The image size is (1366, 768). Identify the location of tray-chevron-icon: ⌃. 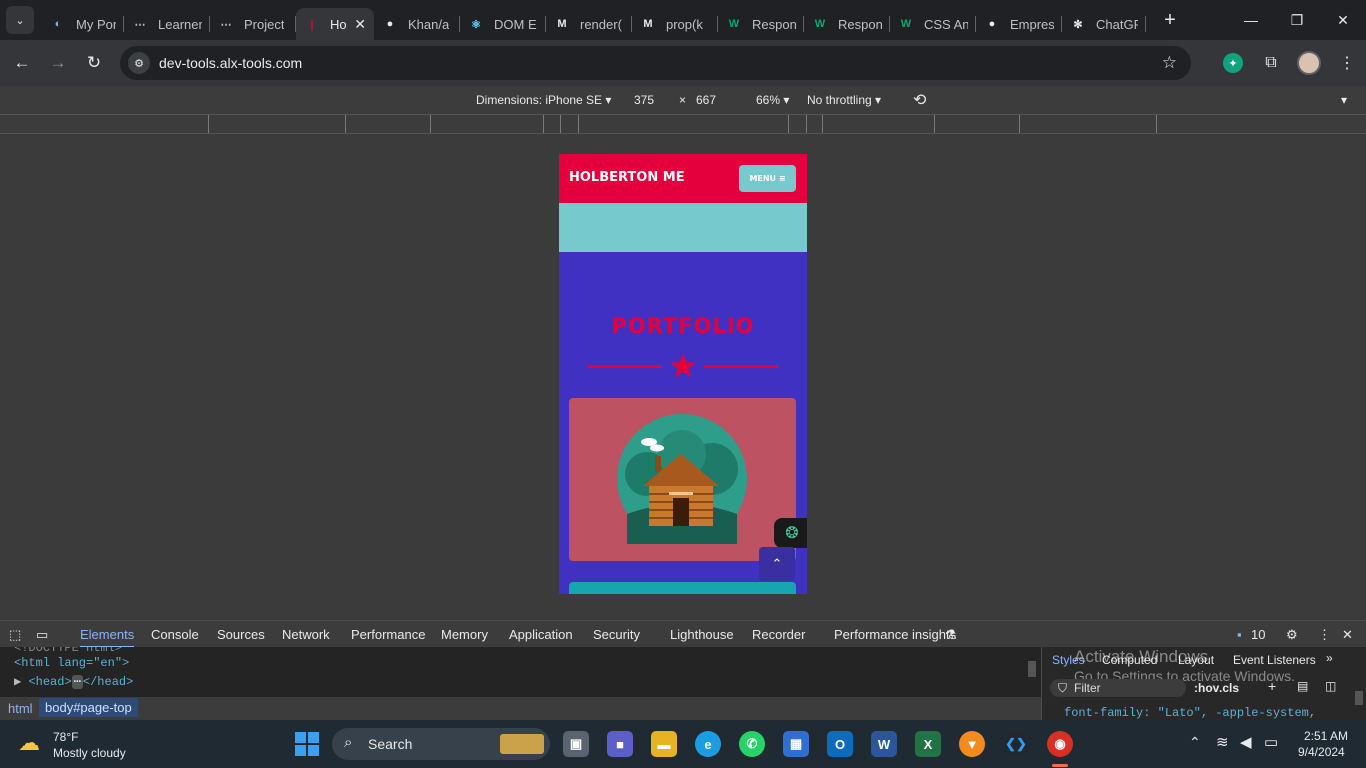
(1195, 742).